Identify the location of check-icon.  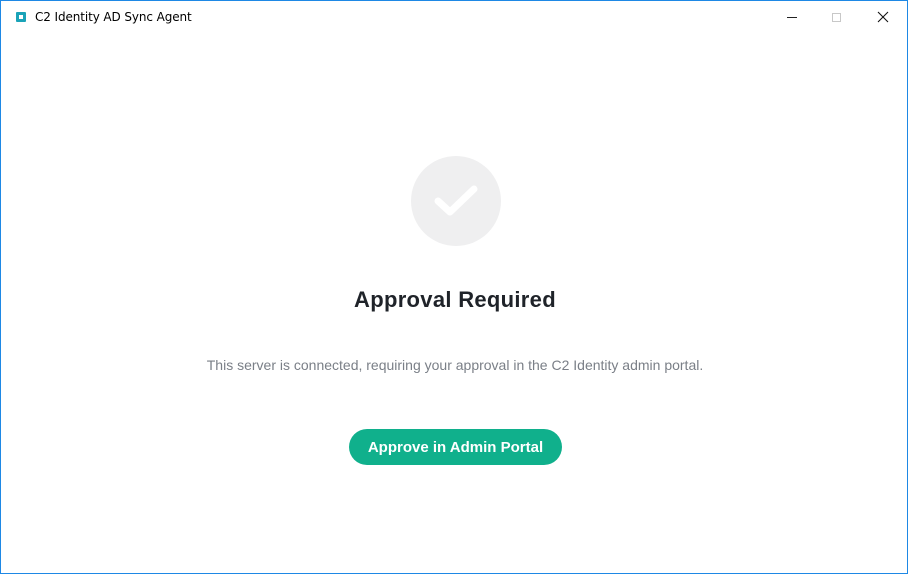
(456, 200).